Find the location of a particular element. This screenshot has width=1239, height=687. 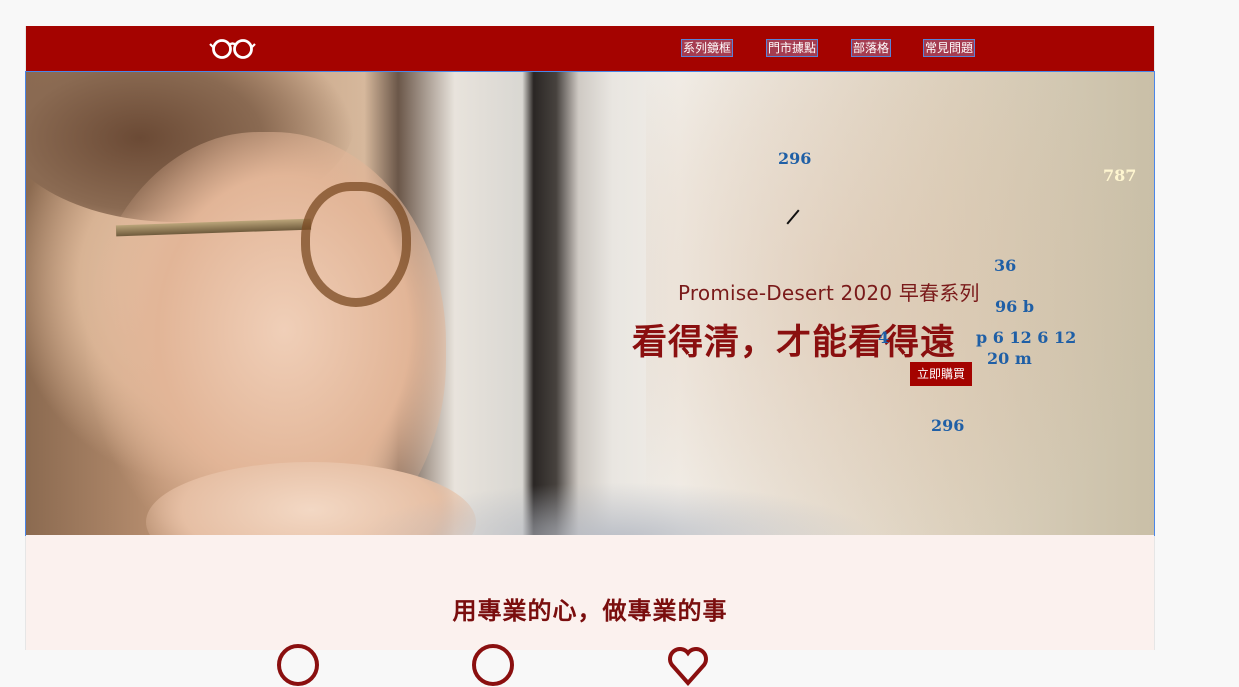

nav-link-frames: 系列鏡框 is located at coordinates (707, 48).